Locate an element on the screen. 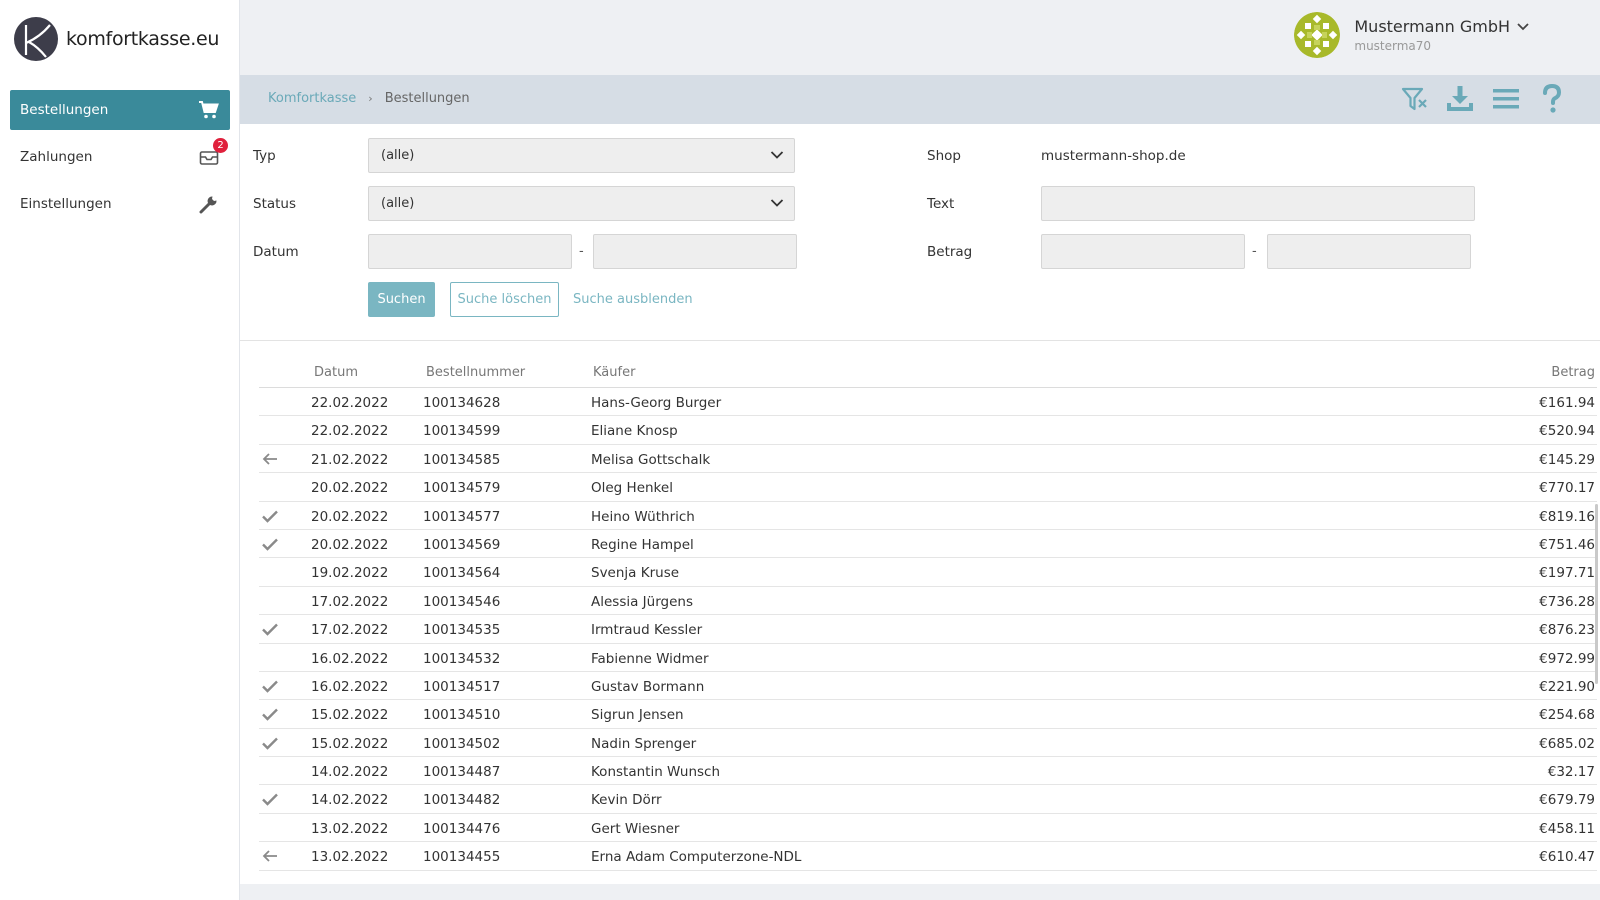  table-header: Datum Bestellnummer Käufer Betrag is located at coordinates (928, 372).